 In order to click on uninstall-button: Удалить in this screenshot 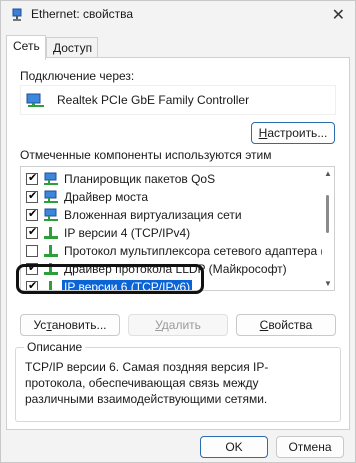, I will do `click(178, 325)`.